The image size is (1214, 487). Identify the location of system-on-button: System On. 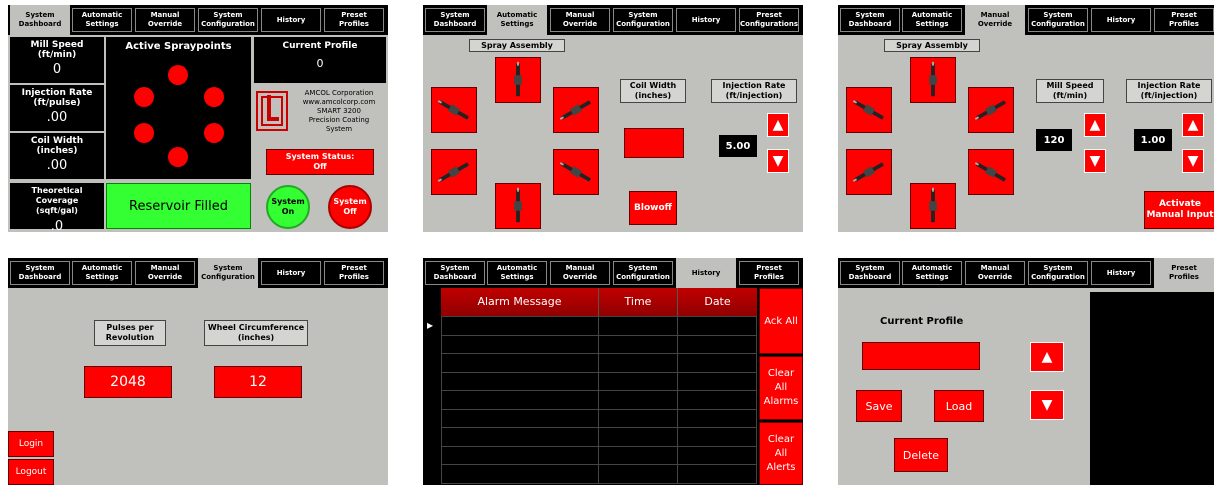
(288, 207).